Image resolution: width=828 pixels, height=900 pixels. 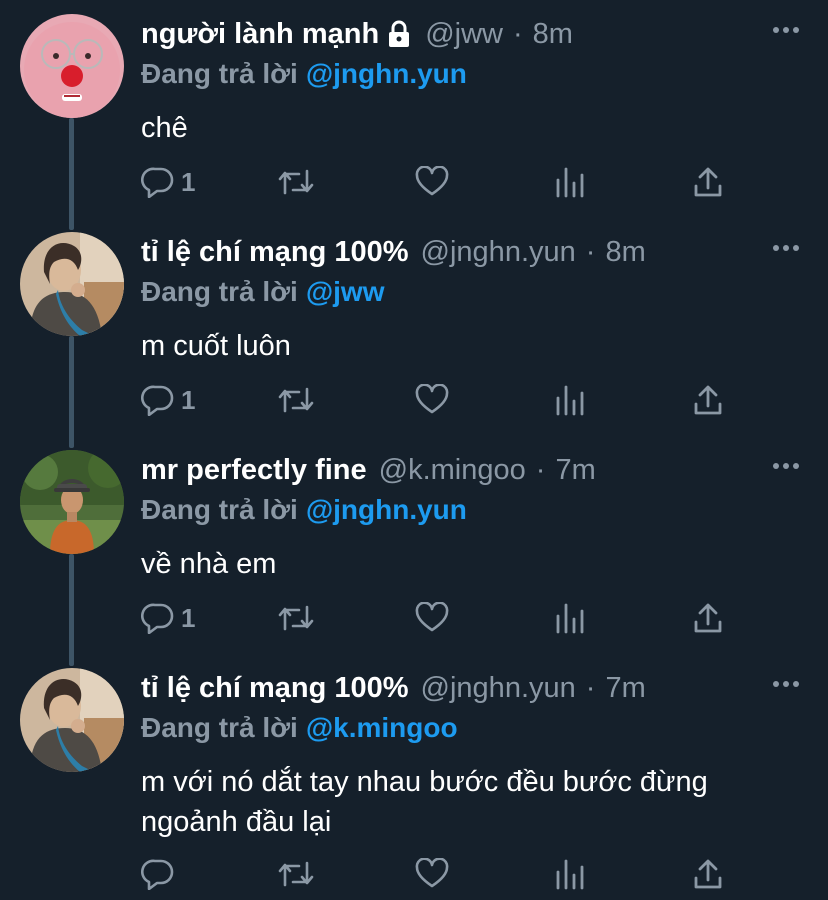 What do you see at coordinates (216, 346) in the screenshot?
I see `tweet-text: m cuốt luôn` at bounding box center [216, 346].